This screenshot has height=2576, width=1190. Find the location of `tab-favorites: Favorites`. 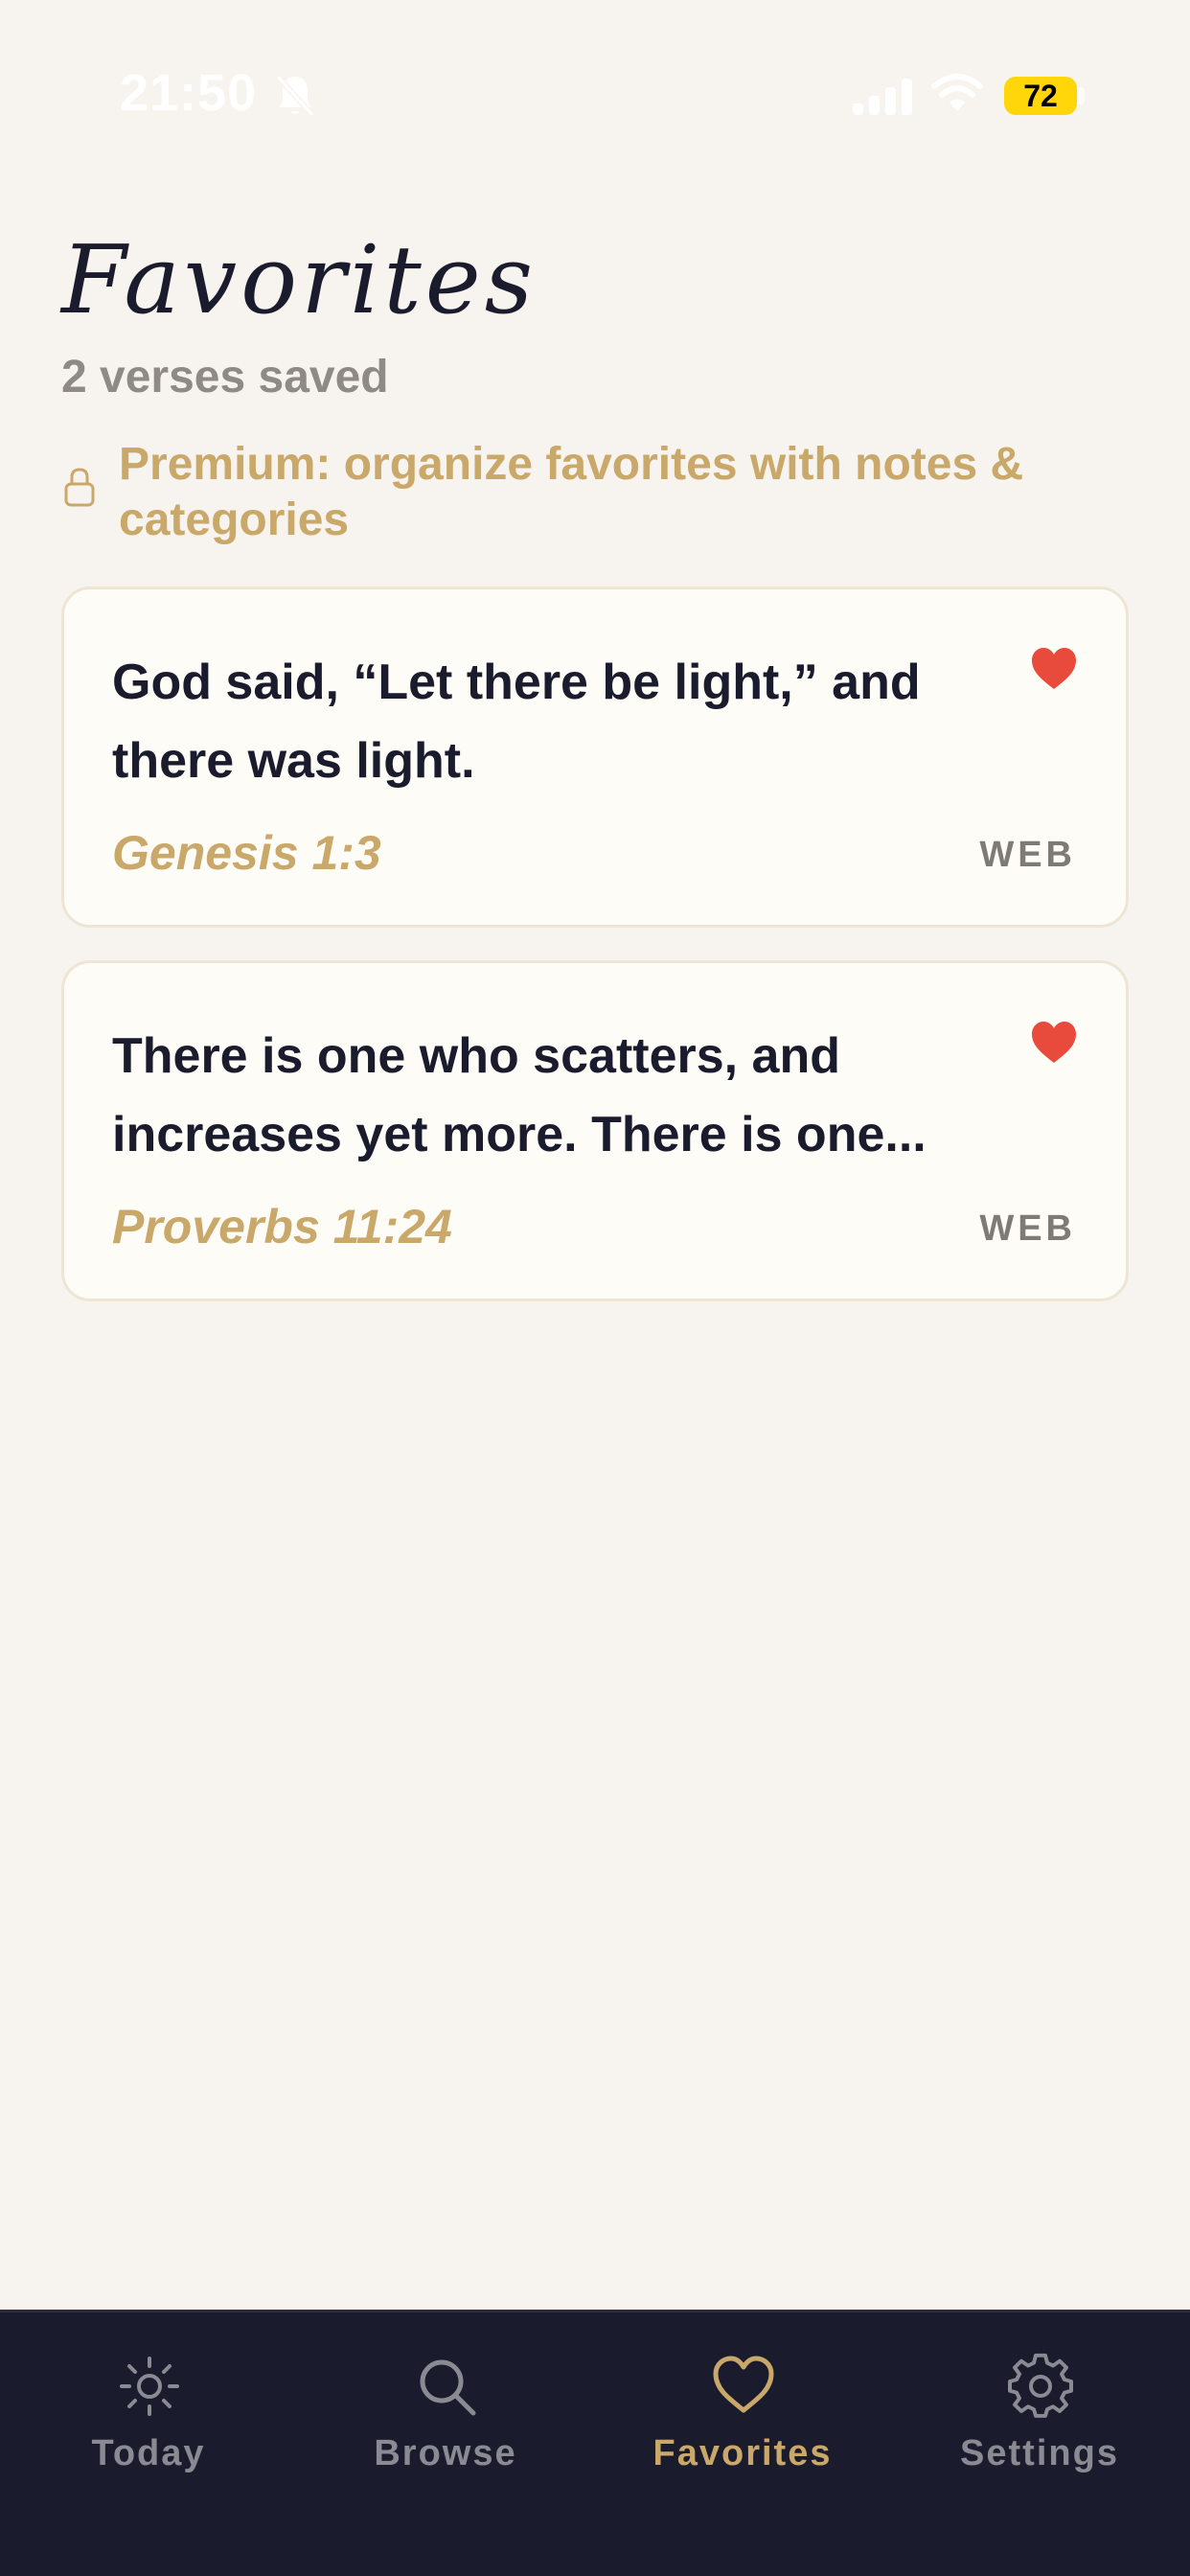

tab-favorites: Favorites is located at coordinates (743, 2408).